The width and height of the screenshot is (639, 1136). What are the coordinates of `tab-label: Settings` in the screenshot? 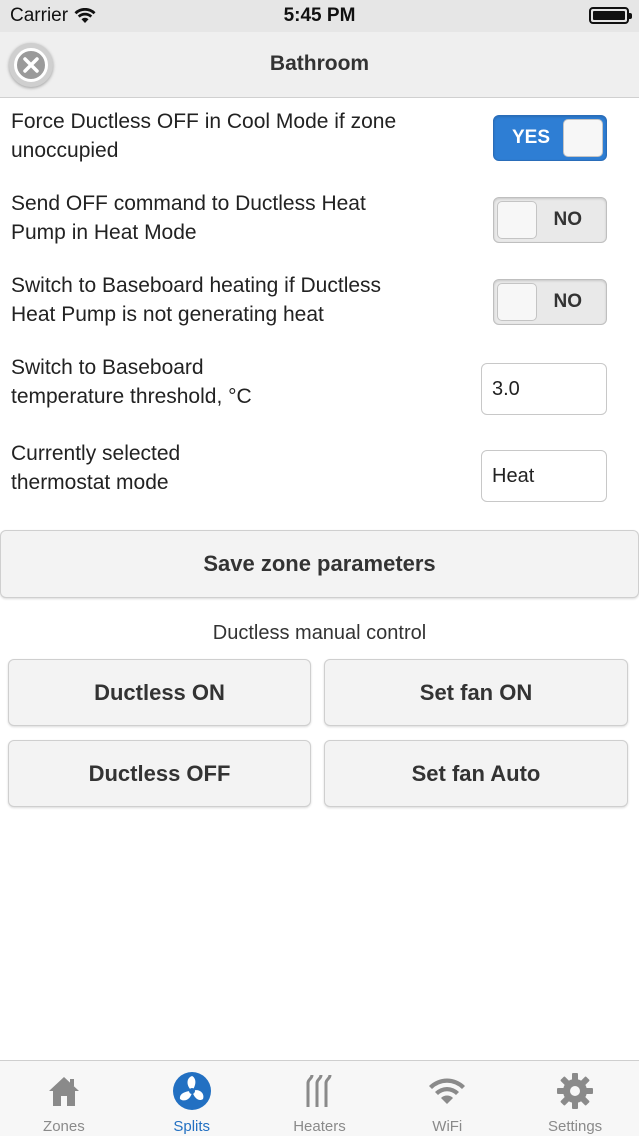 It's located at (575, 1126).